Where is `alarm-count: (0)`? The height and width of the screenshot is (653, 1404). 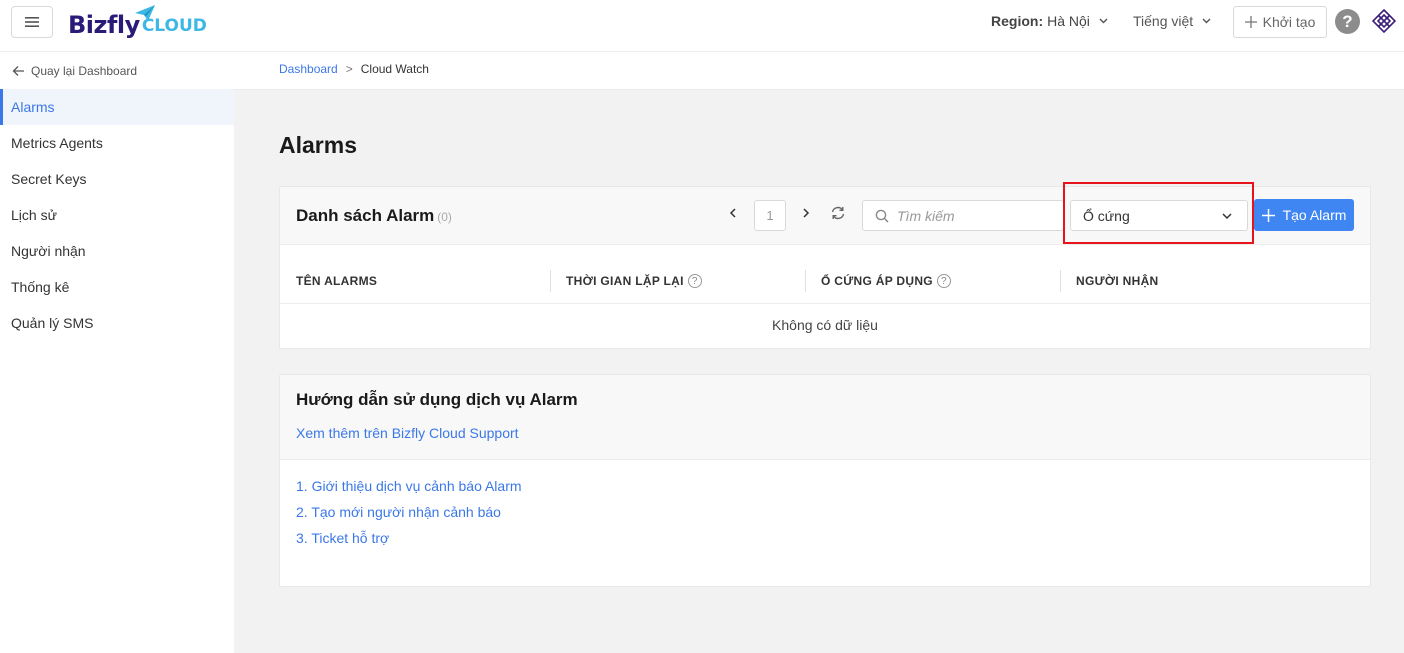
alarm-count: (0) is located at coordinates (444, 217).